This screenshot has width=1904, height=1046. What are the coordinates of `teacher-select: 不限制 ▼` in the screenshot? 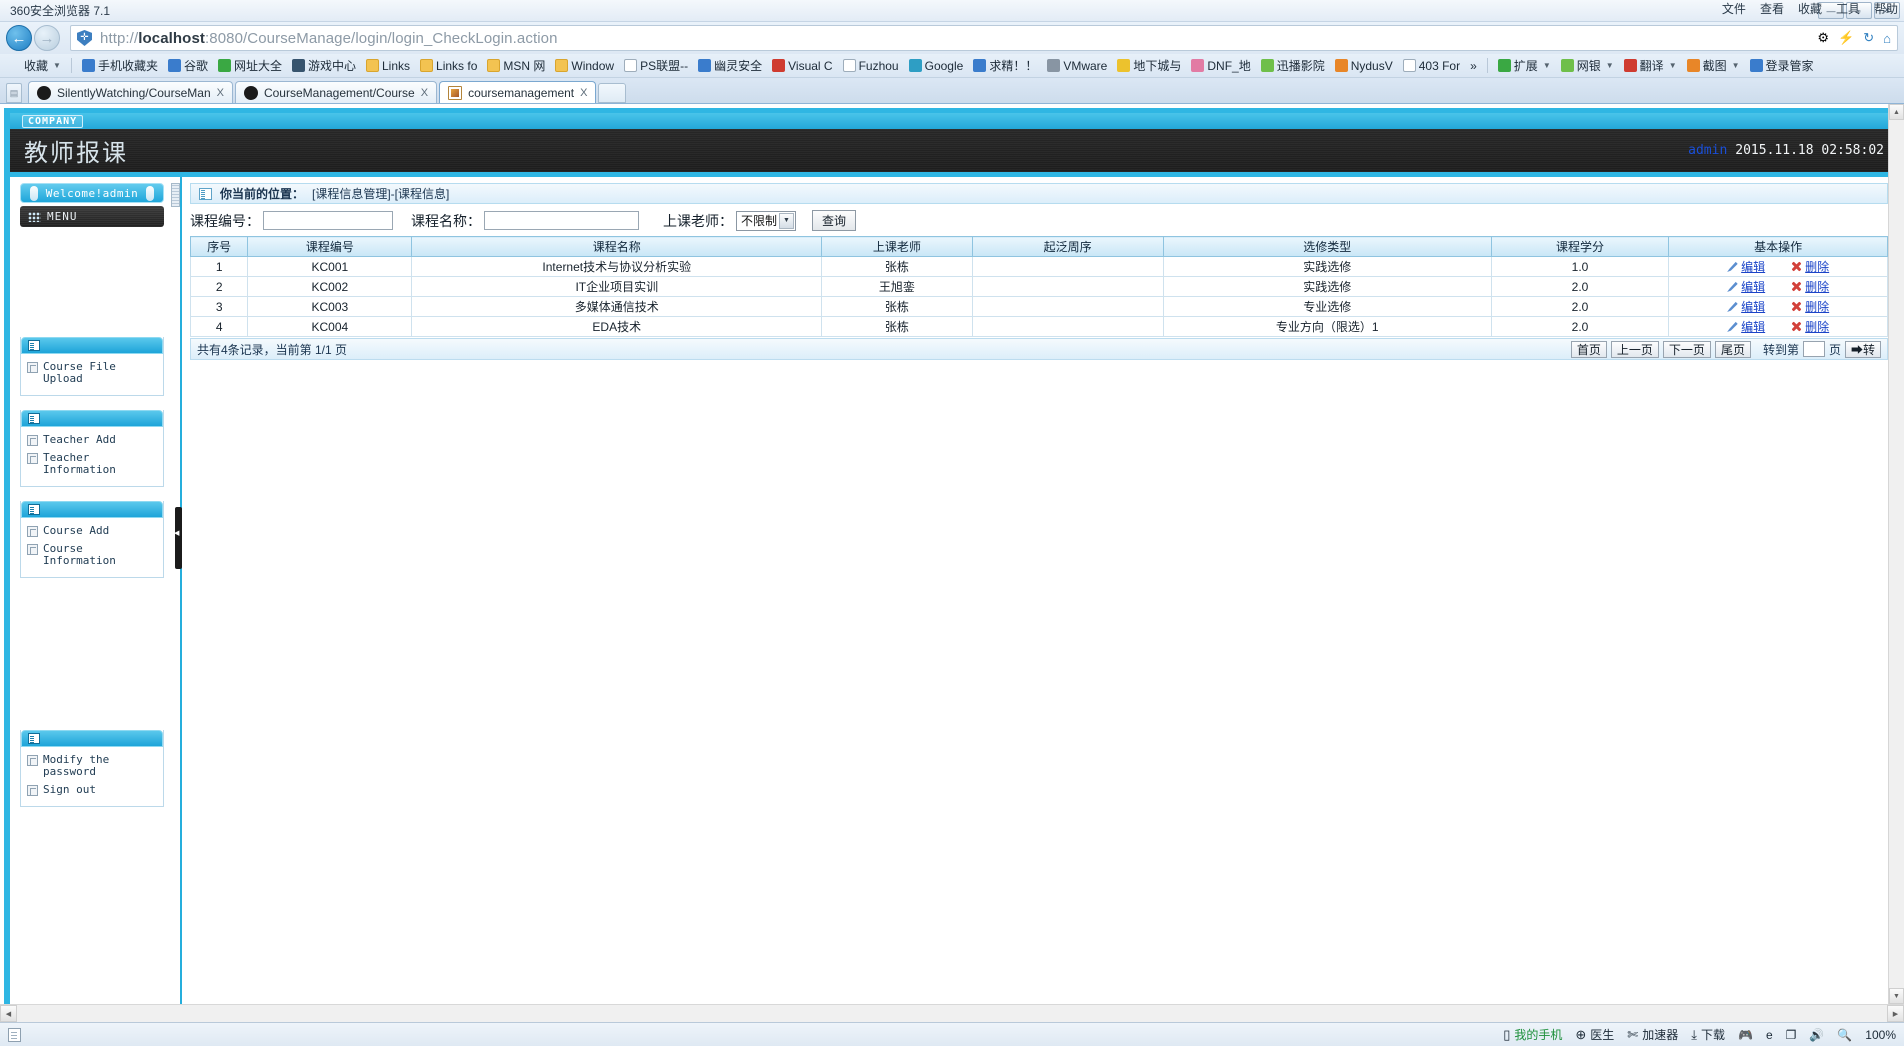 It's located at (766, 220).